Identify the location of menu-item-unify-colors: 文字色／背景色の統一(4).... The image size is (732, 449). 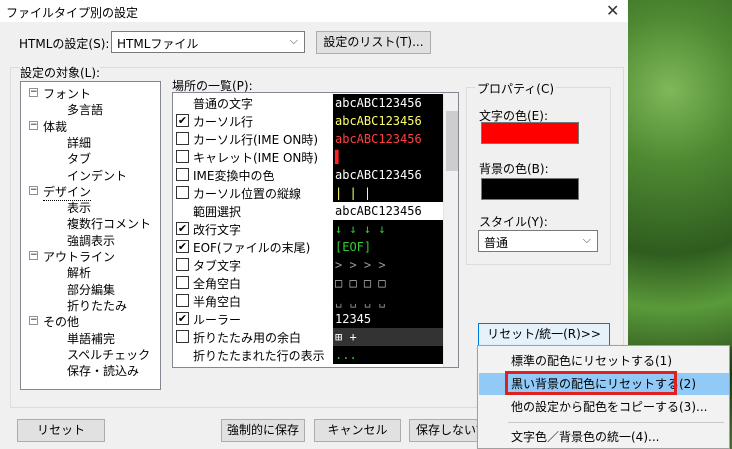
(604, 437).